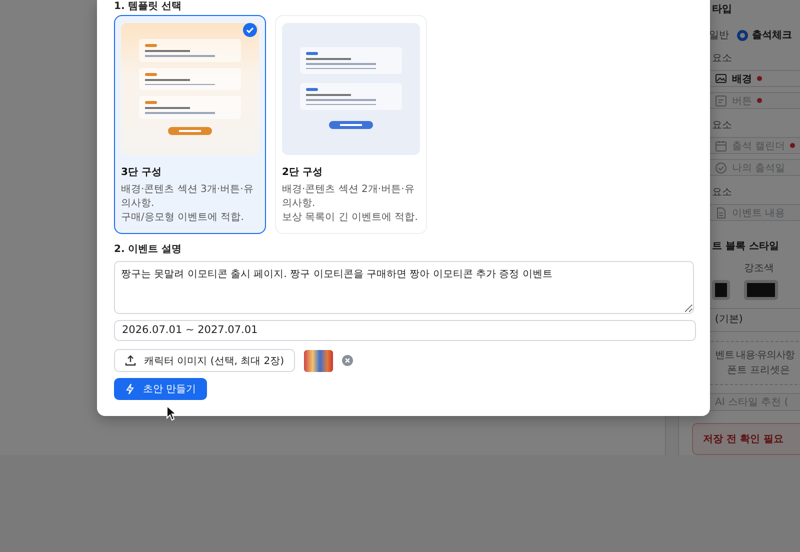 Image resolution: width=800 pixels, height=552 pixels. Describe the element at coordinates (759, 269) in the screenshot. I see `field-label: 강조색` at that location.